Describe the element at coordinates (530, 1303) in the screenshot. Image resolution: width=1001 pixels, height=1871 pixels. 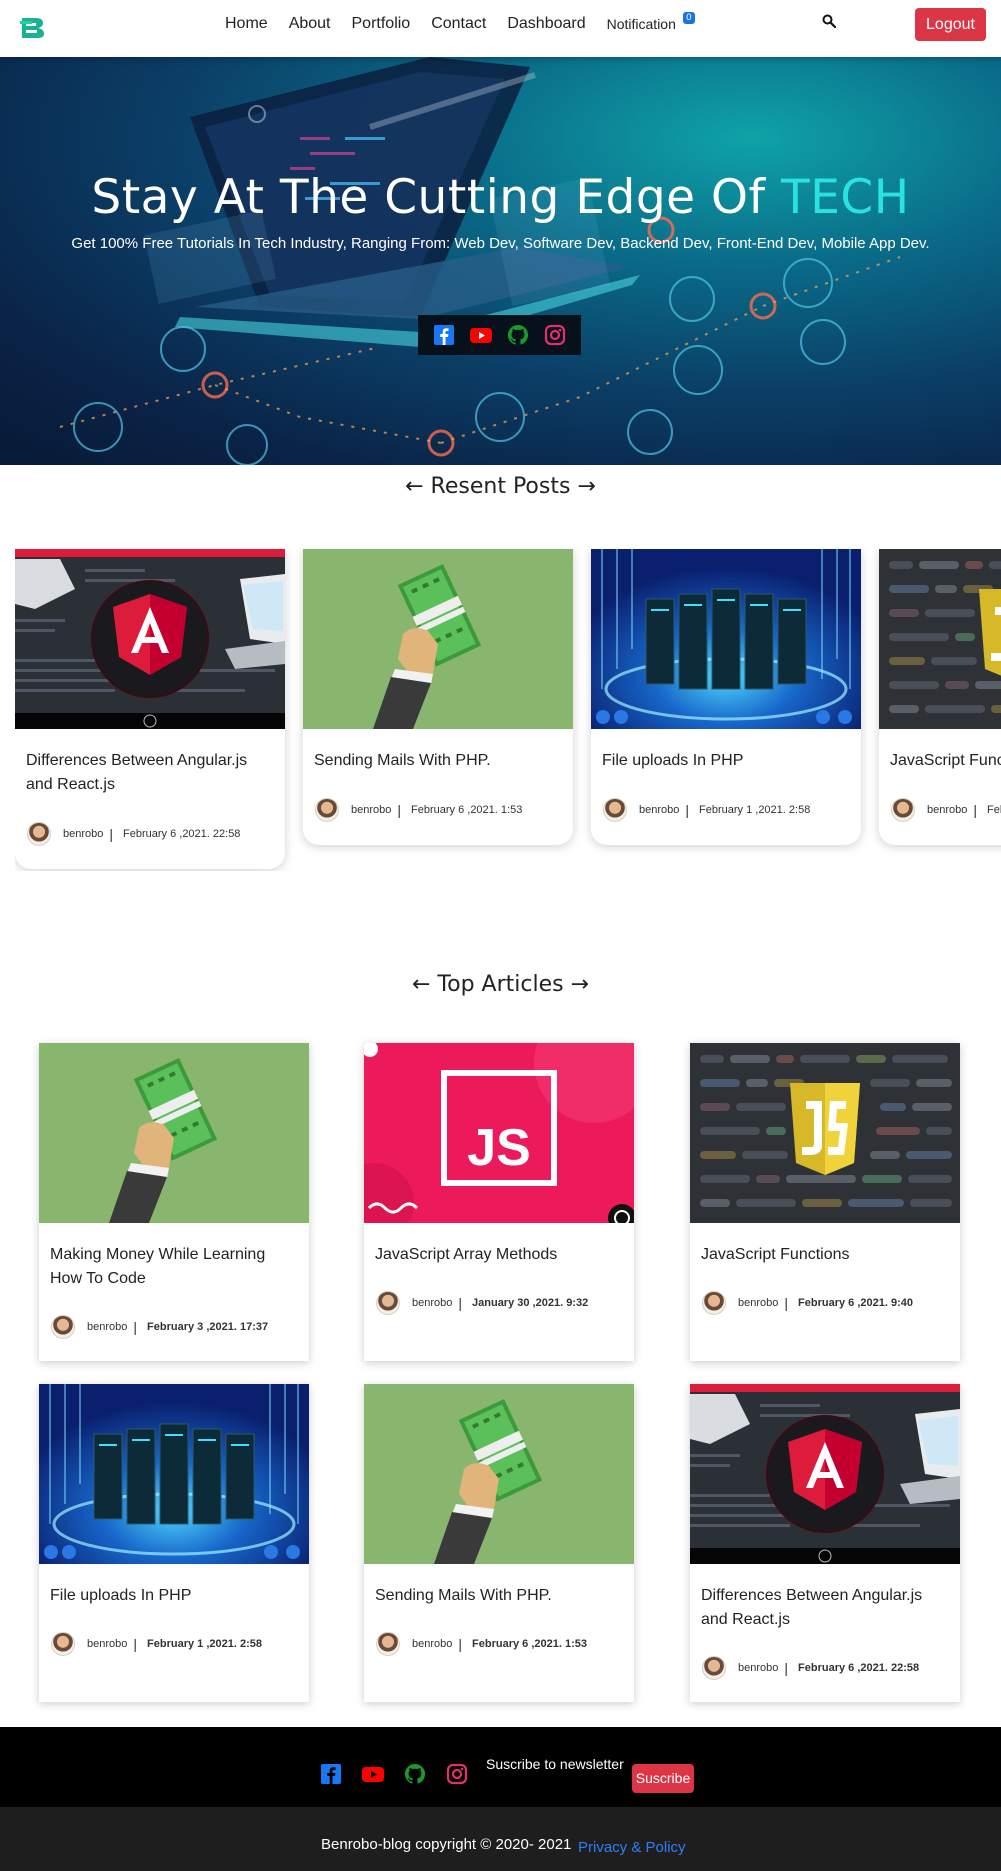
I see `article-date: January 30 ,2021. 9:32` at that location.